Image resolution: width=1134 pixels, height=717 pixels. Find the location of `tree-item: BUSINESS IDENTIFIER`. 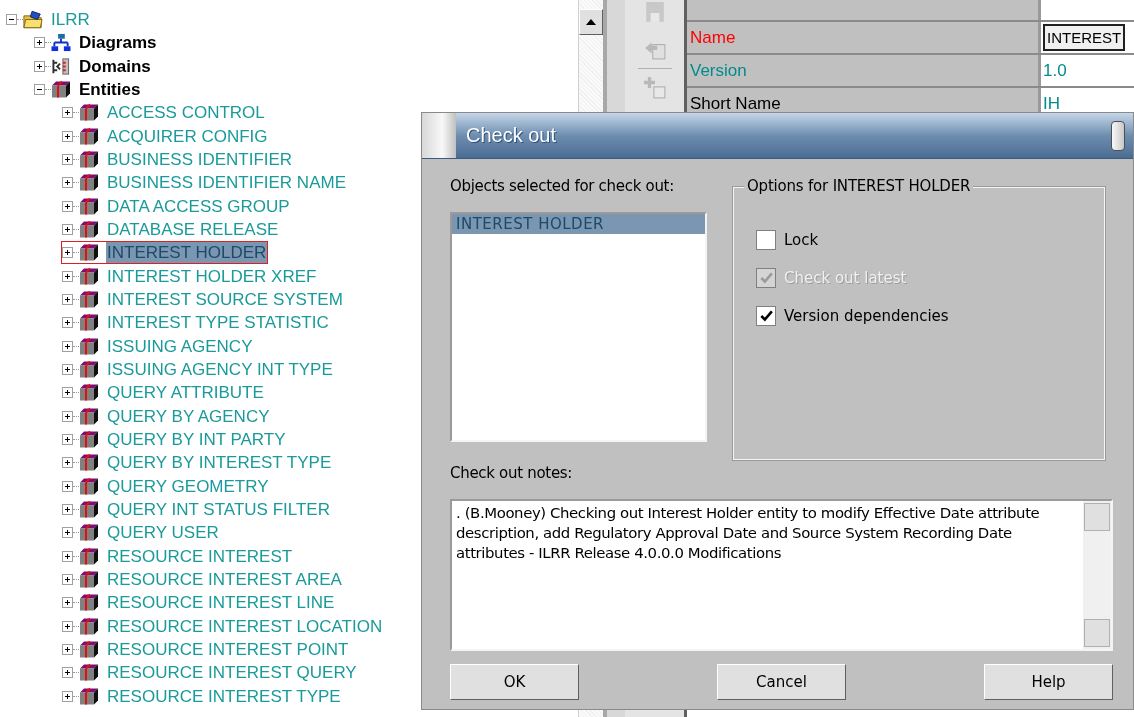

tree-item: BUSINESS IDENTIFIER is located at coordinates (200, 160).